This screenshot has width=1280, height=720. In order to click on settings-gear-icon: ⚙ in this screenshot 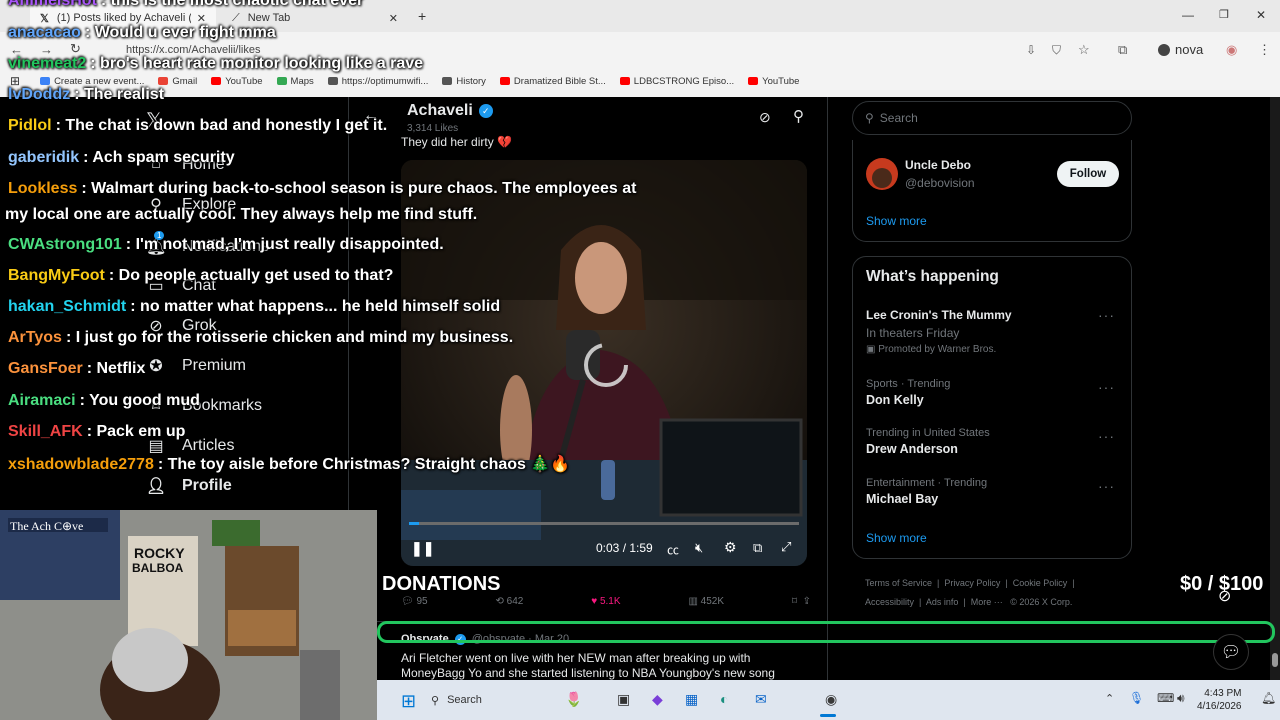, I will do `click(730, 547)`.